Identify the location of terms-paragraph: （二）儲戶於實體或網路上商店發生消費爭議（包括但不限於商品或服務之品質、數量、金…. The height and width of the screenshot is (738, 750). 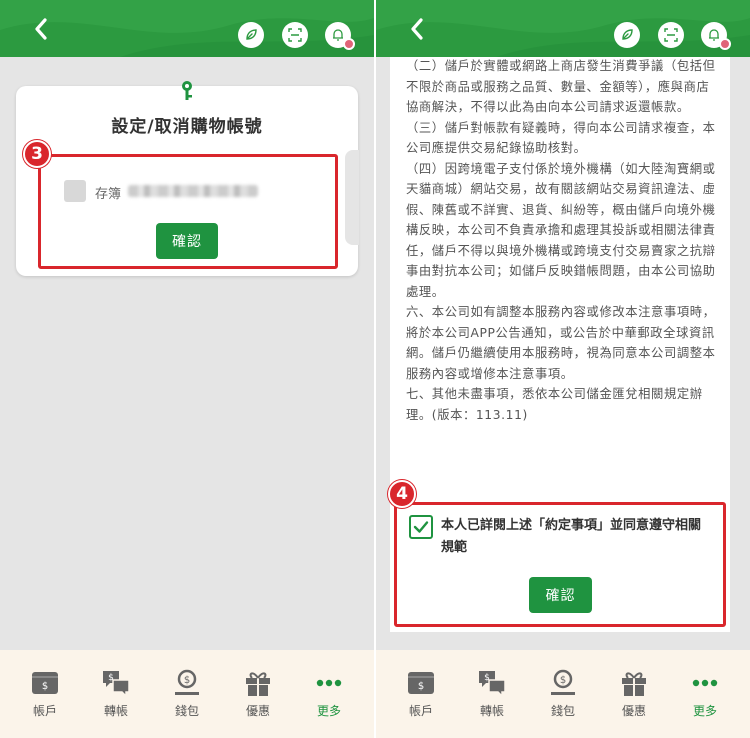
(561, 86).